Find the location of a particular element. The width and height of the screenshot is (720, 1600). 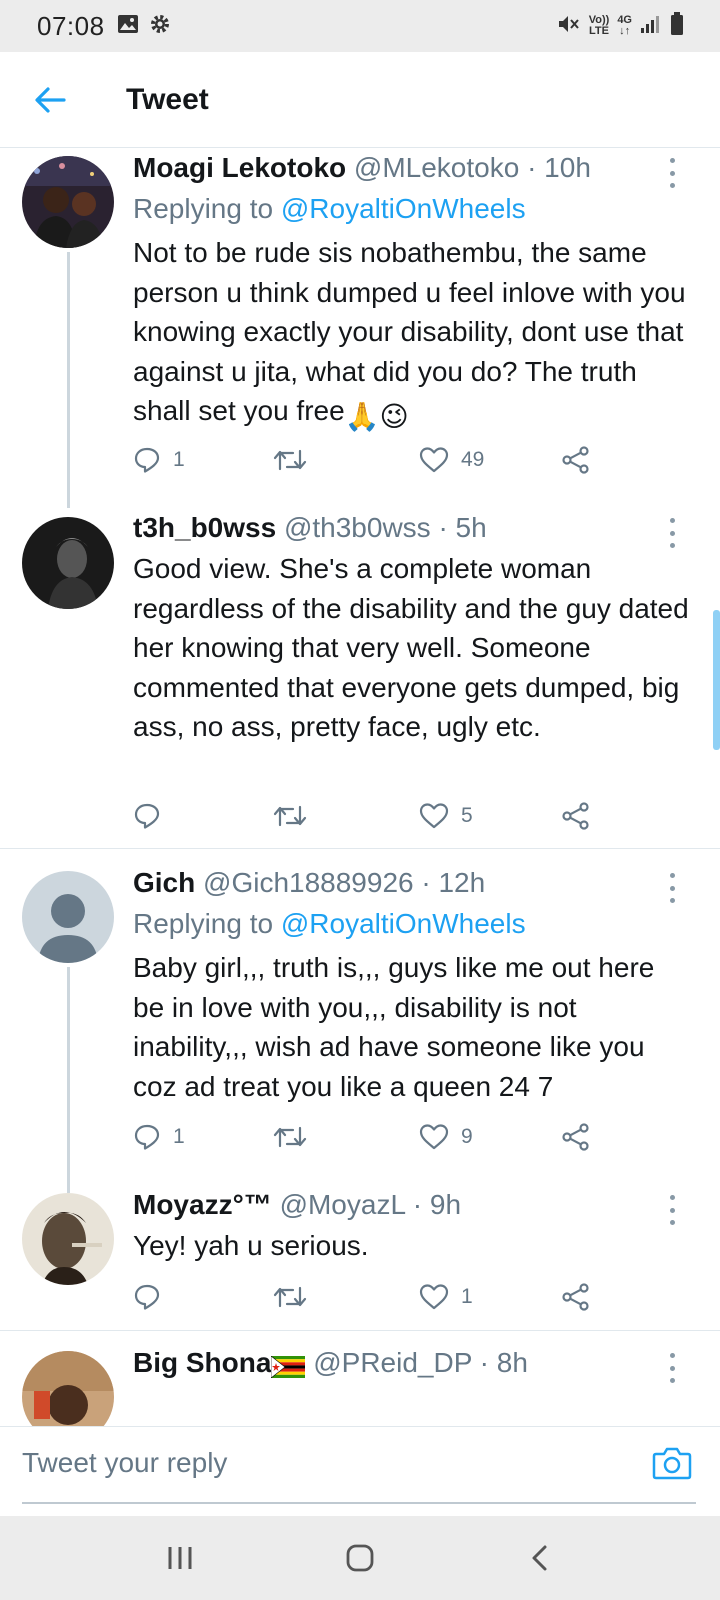

like-button: 49 is located at coordinates (451, 460).